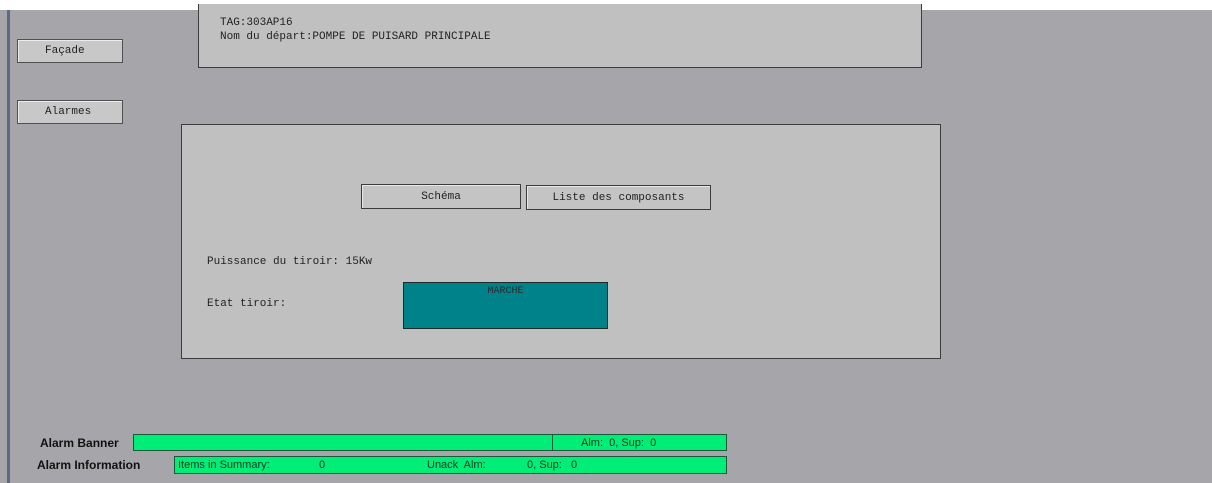  Describe the element at coordinates (256, 23) in the screenshot. I see `tag-text: TAG:303AP16` at that location.